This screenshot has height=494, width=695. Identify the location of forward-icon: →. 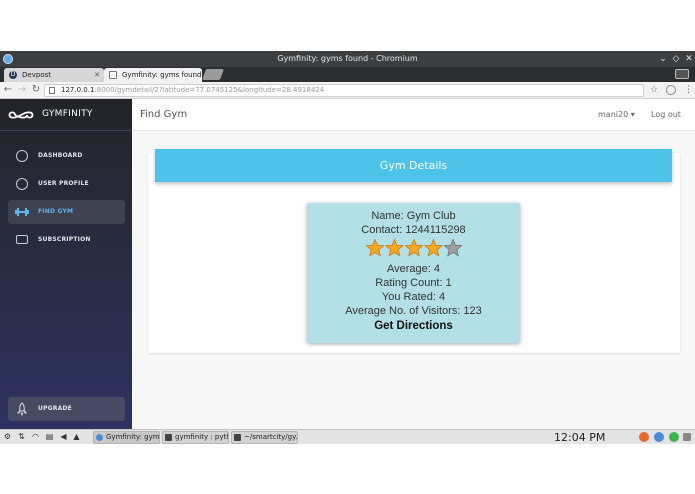
(22, 90).